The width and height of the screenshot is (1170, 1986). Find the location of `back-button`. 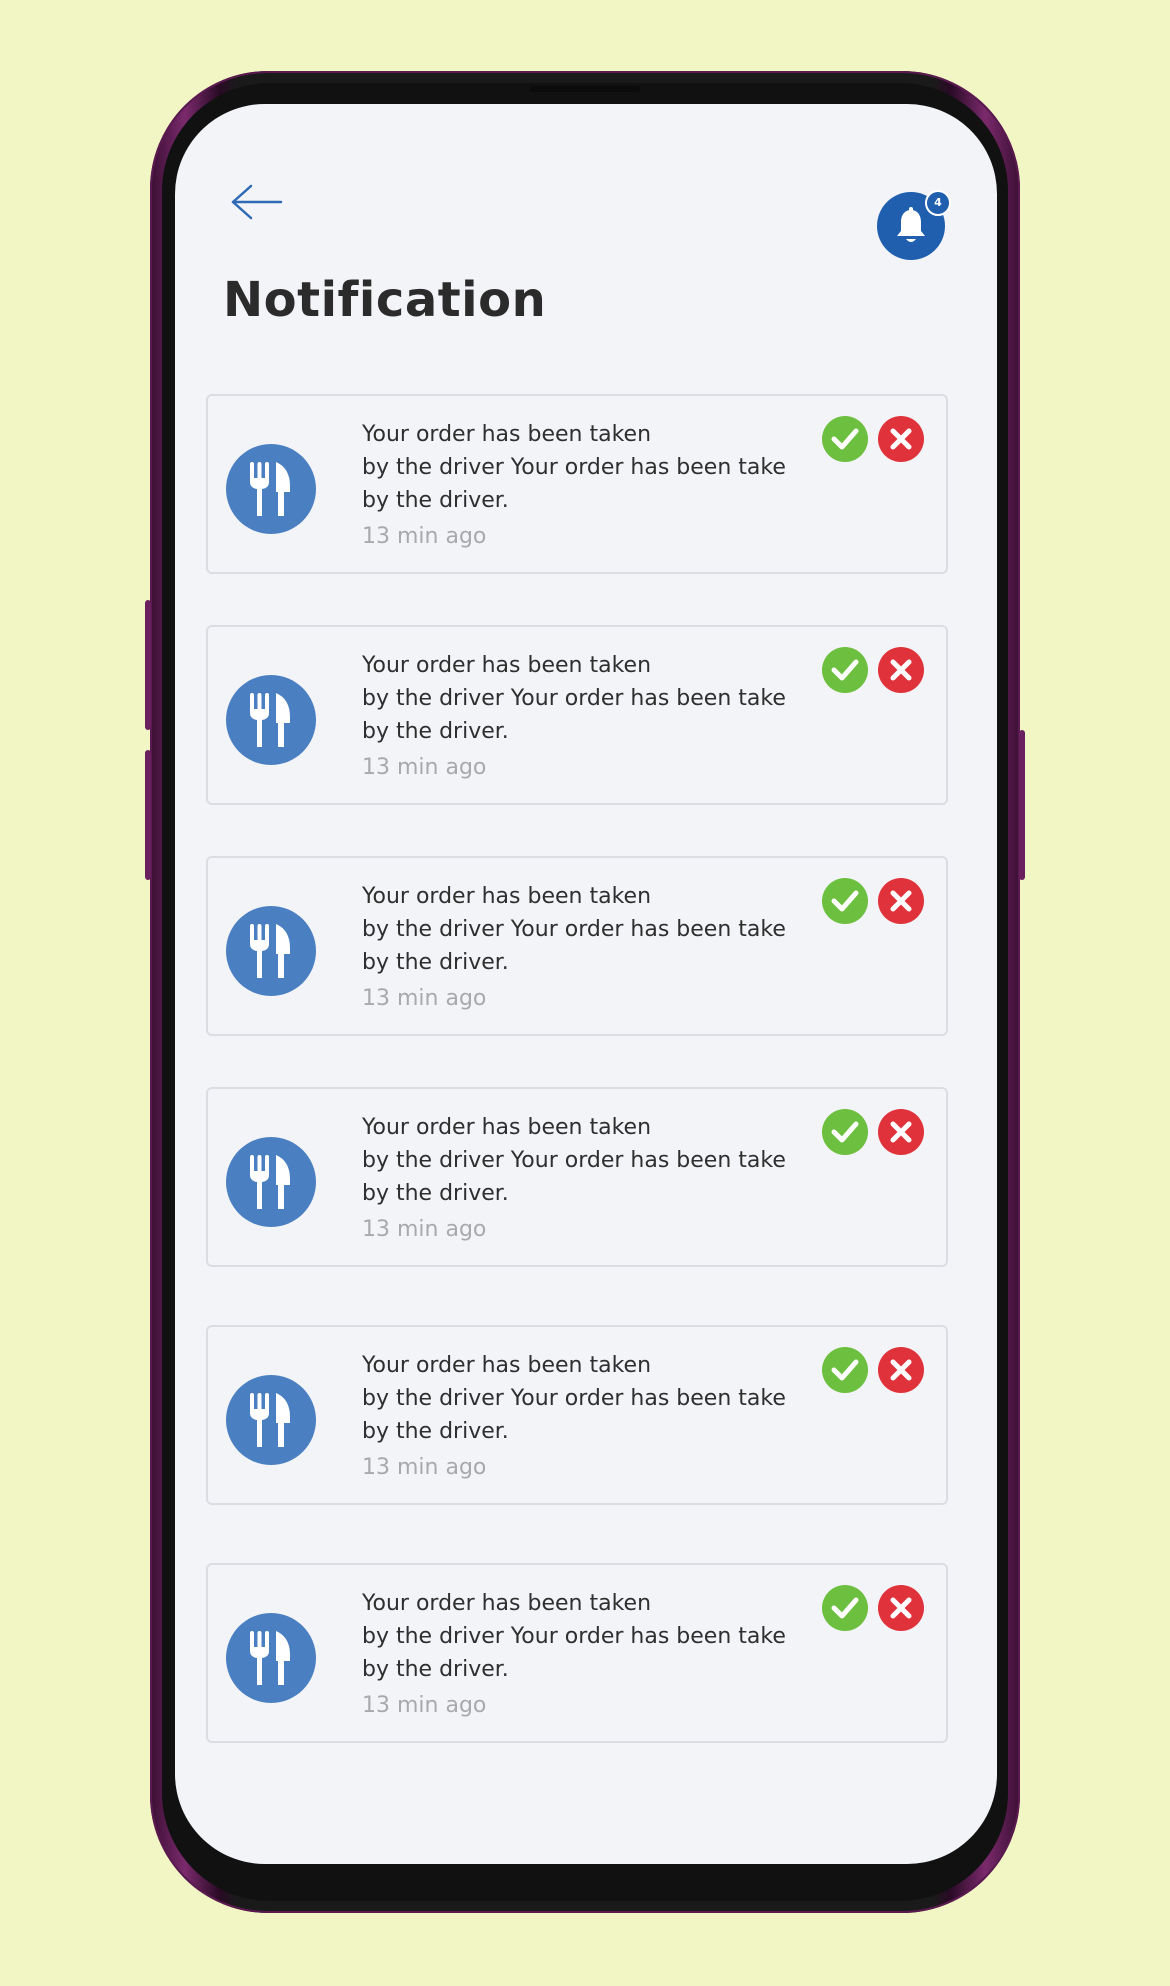

back-button is located at coordinates (257, 202).